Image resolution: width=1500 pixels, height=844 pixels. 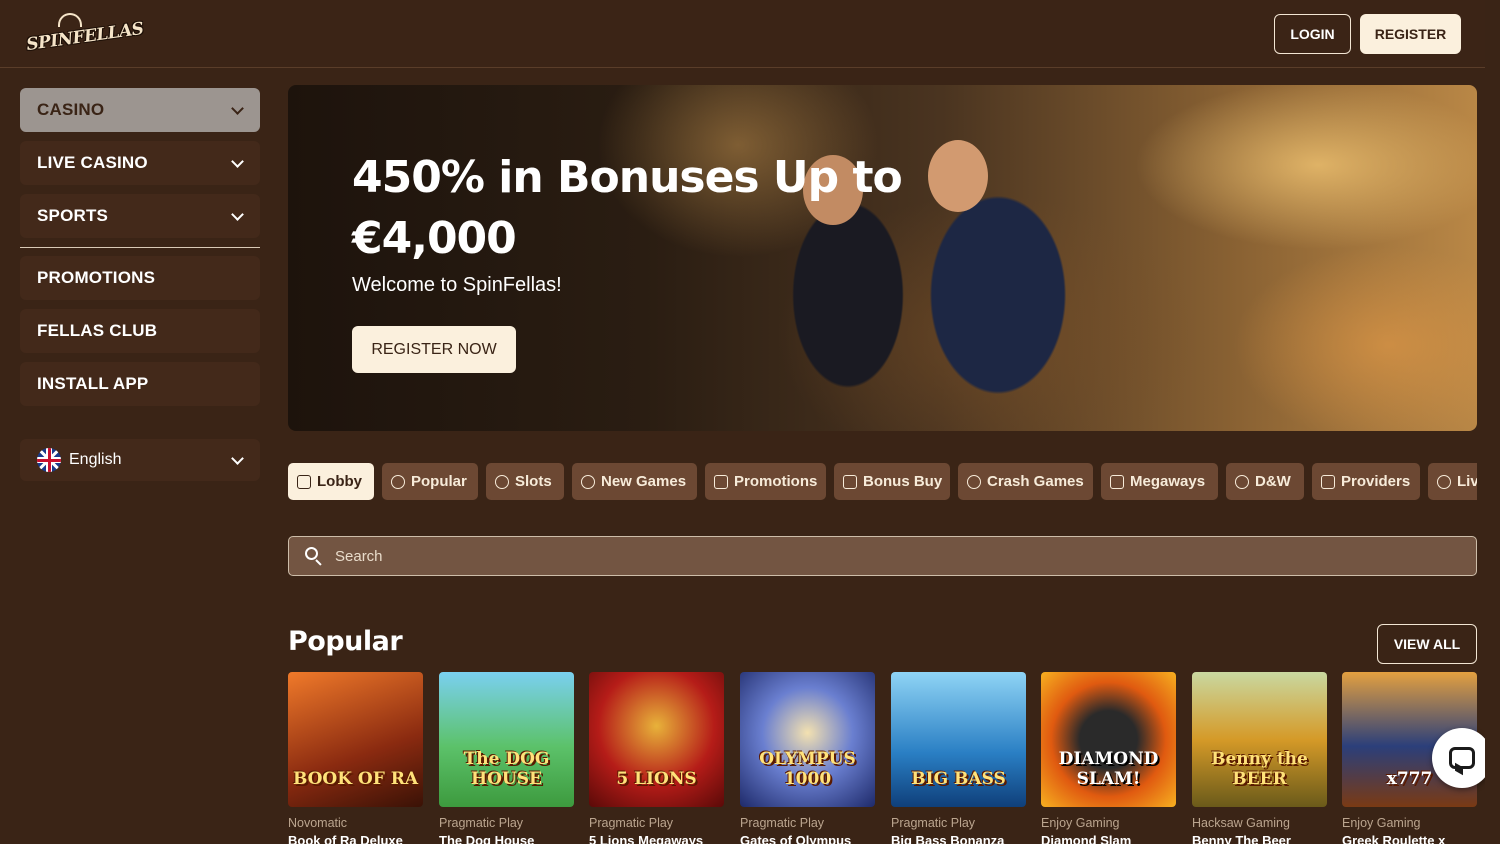 I want to click on game-title: Book of Ra Deluxe, so click(x=355, y=838).